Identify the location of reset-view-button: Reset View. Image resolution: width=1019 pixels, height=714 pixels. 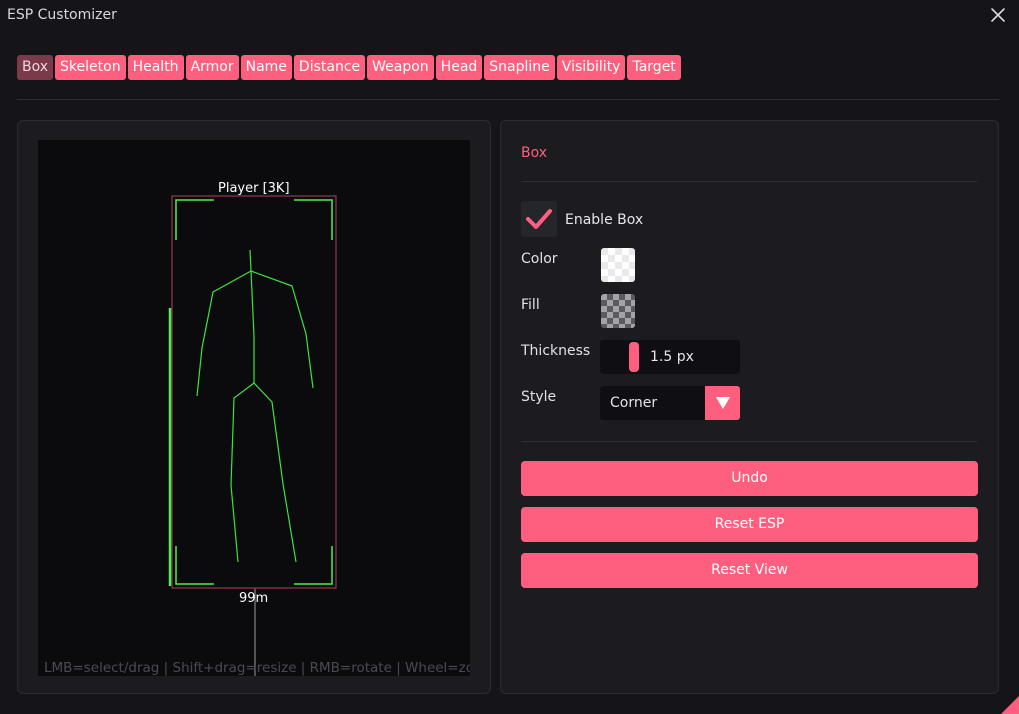
(749, 570).